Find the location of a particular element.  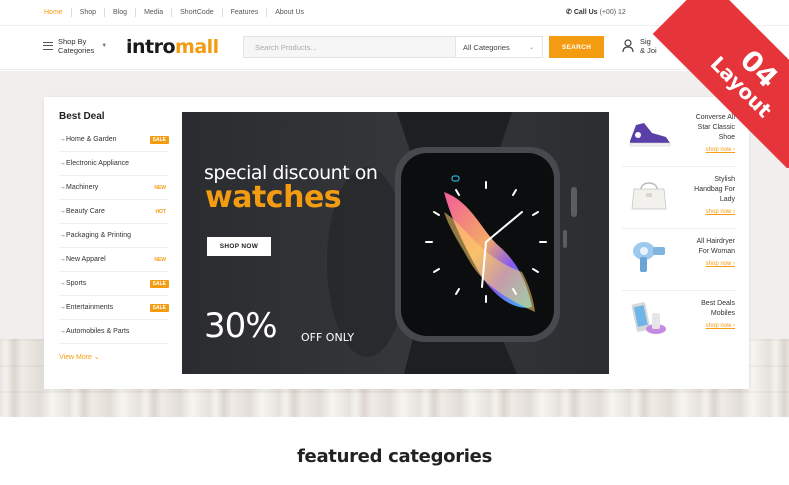

deal-item-label: Packaging & Printing is located at coordinates (95, 235).